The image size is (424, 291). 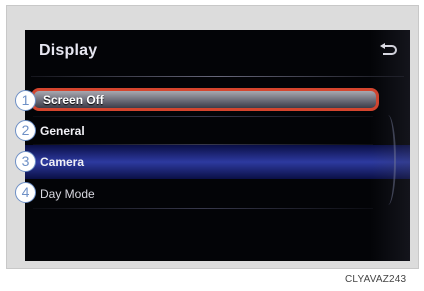 What do you see at coordinates (25, 192) in the screenshot?
I see `callout-4: 4` at bounding box center [25, 192].